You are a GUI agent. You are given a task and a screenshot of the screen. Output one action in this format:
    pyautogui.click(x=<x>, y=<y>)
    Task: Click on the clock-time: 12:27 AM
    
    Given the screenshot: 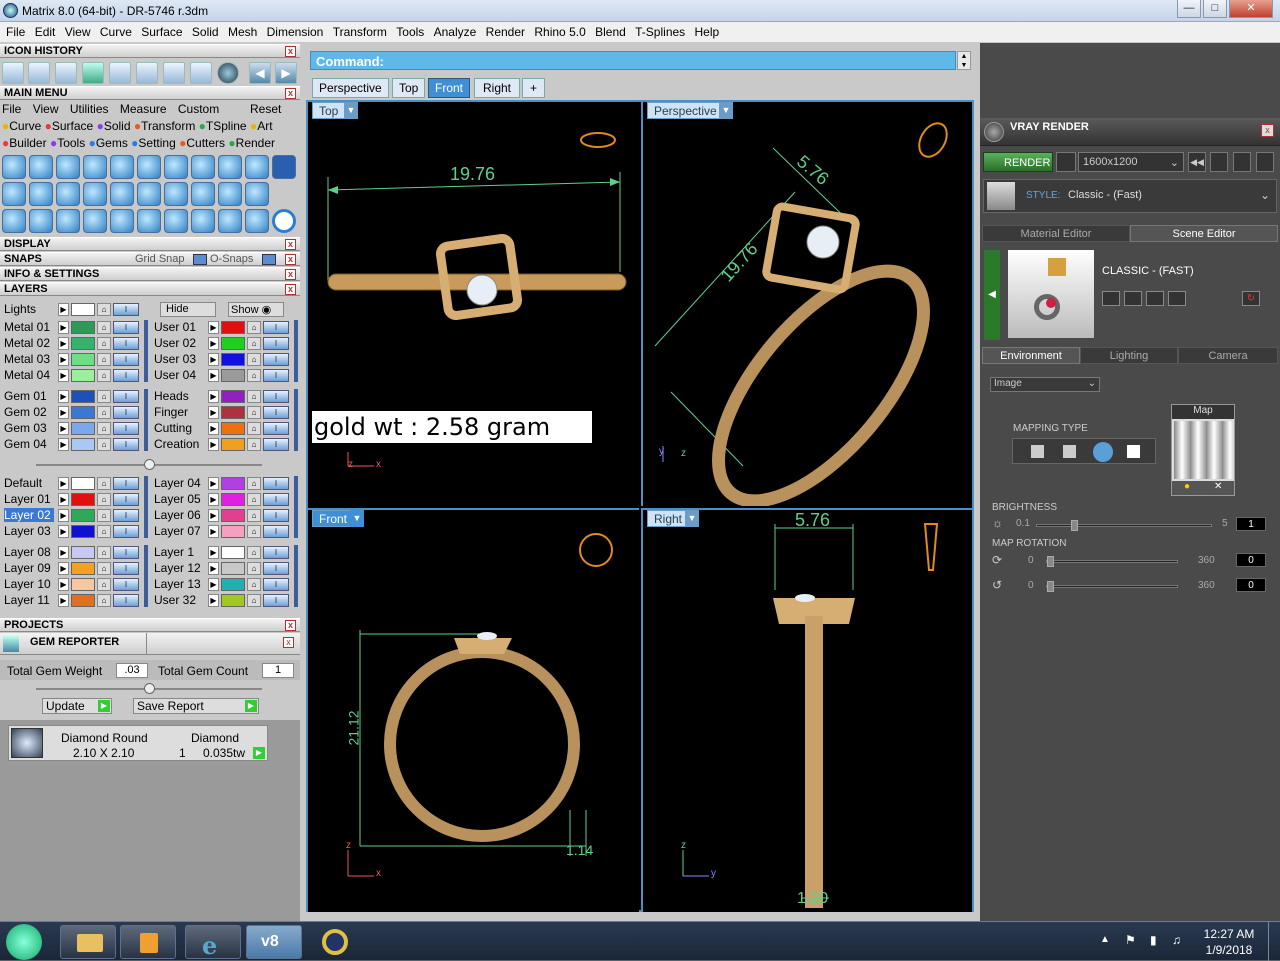 What is the action you would take?
    pyautogui.click(x=1229, y=934)
    